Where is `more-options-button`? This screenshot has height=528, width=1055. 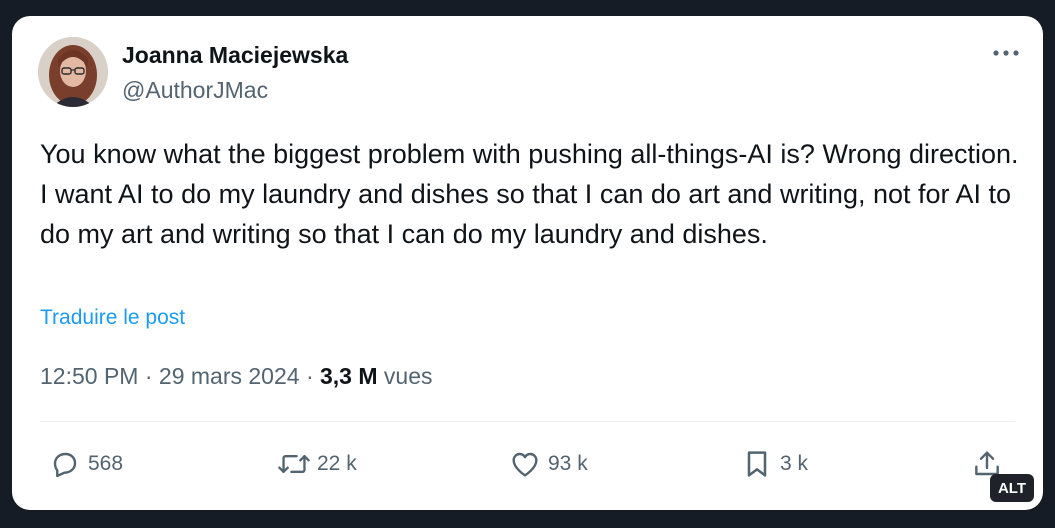 more-options-button is located at coordinates (1006, 53).